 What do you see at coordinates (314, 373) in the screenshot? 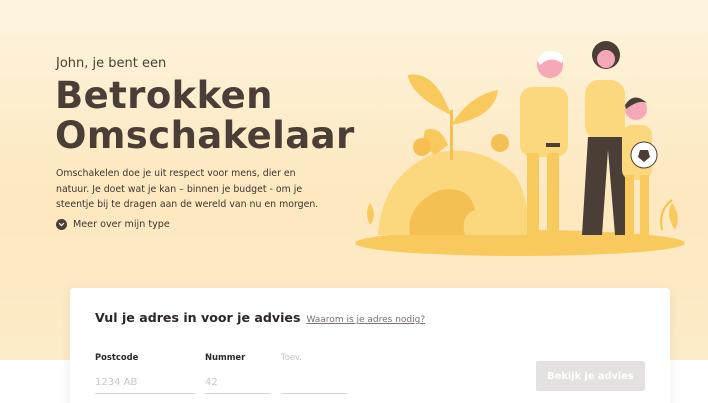
I see `addition-field: Toev.` at bounding box center [314, 373].